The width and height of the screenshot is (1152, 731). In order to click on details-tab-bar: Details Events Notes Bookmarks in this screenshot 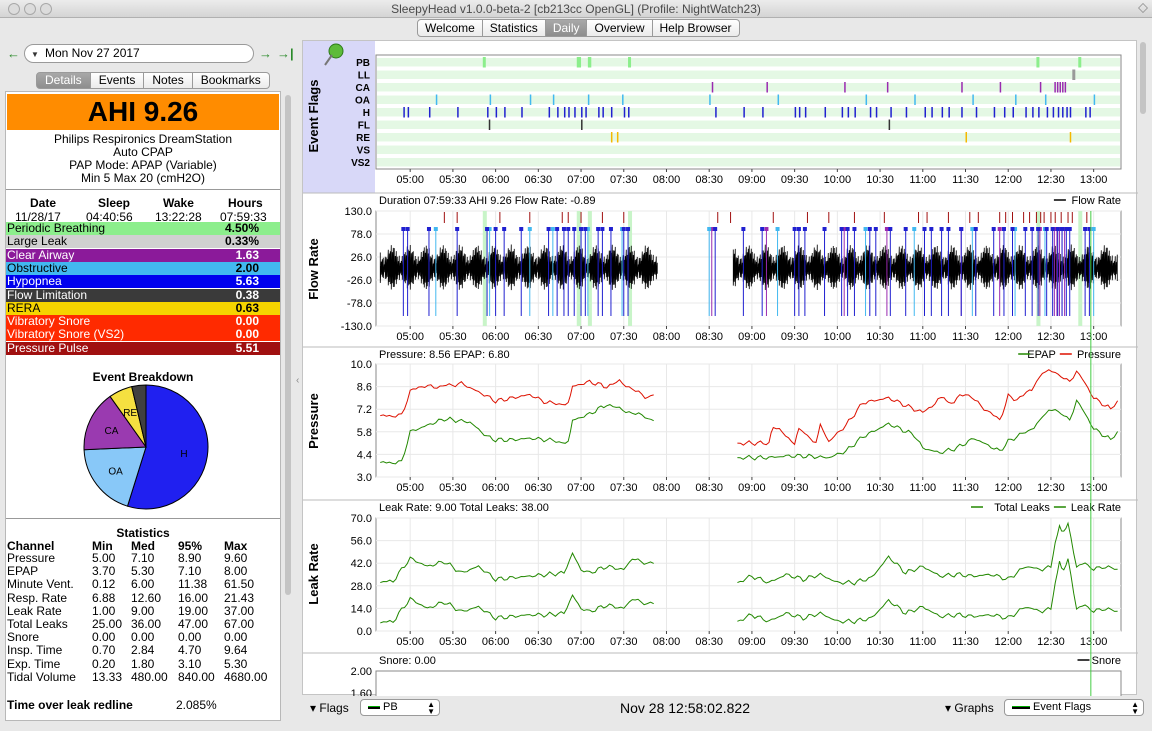, I will do `click(153, 80)`.